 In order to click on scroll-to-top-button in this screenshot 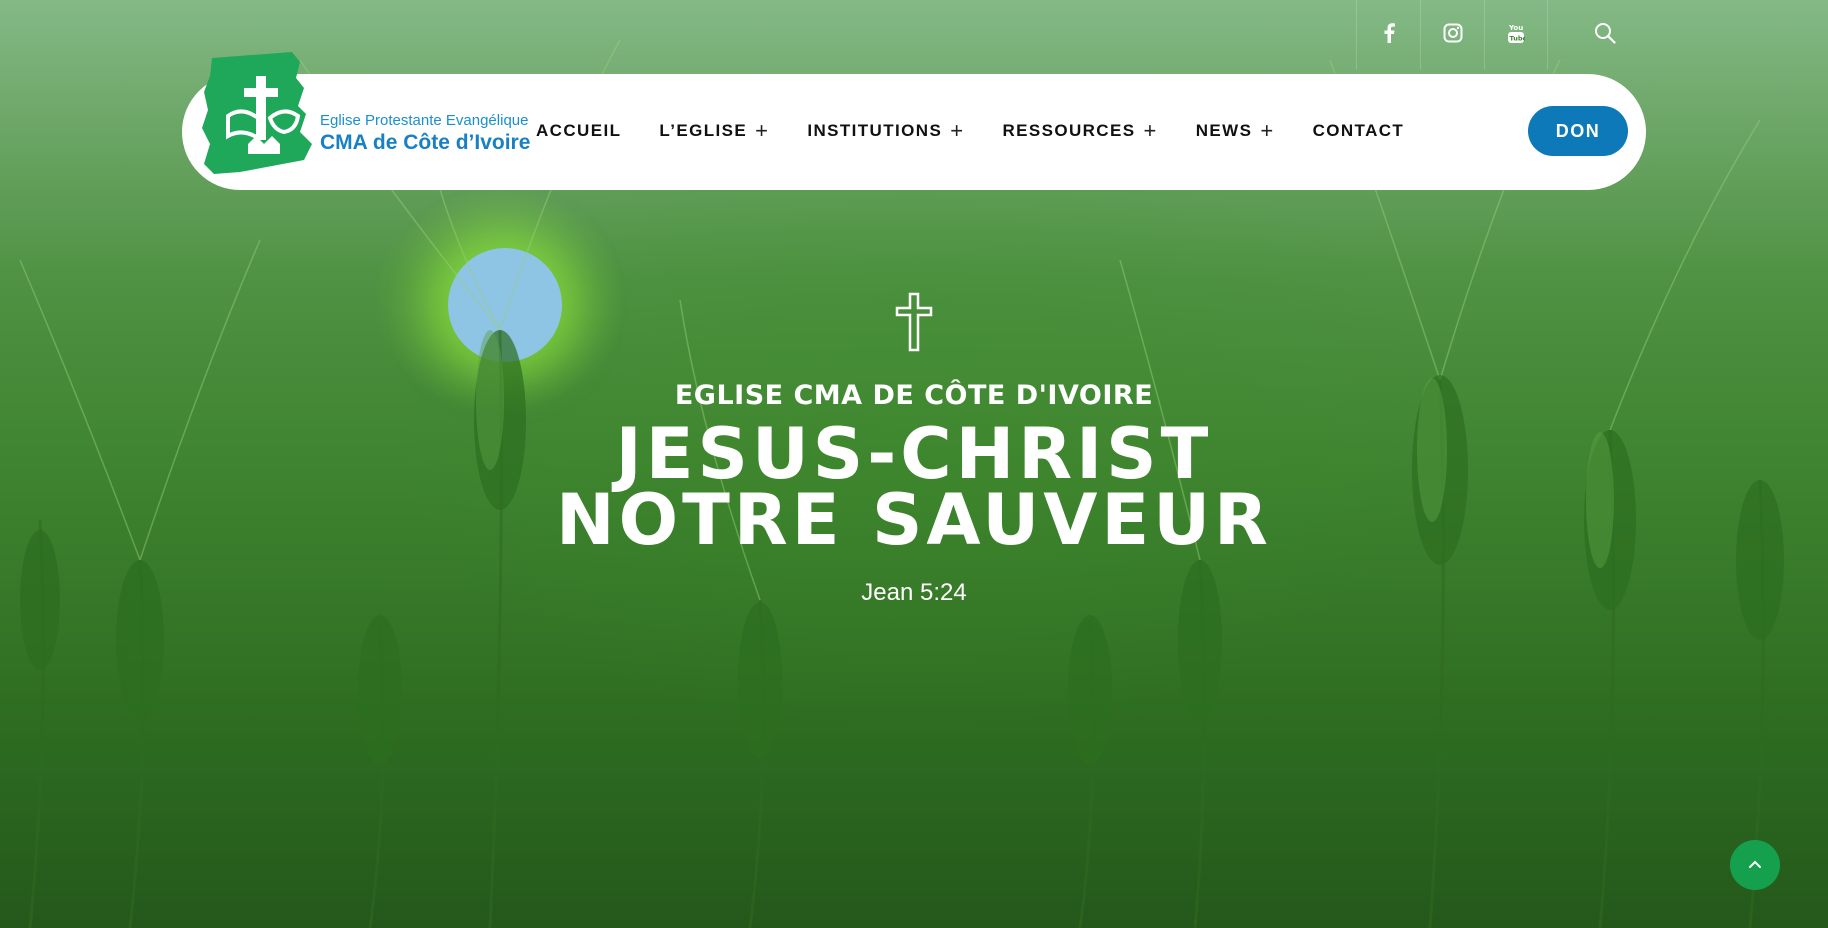, I will do `click(1755, 865)`.